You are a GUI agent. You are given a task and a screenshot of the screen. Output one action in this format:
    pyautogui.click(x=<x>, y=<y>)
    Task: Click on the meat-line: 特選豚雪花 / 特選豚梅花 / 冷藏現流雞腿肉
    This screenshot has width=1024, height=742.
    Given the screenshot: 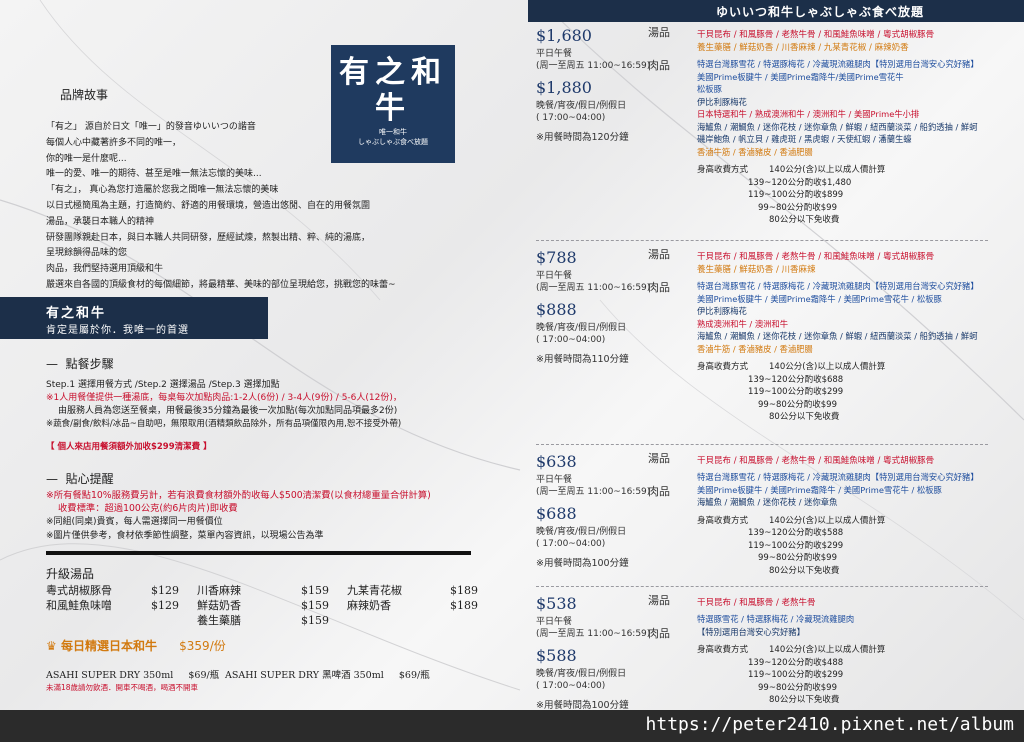 What is the action you would take?
    pyautogui.click(x=776, y=619)
    